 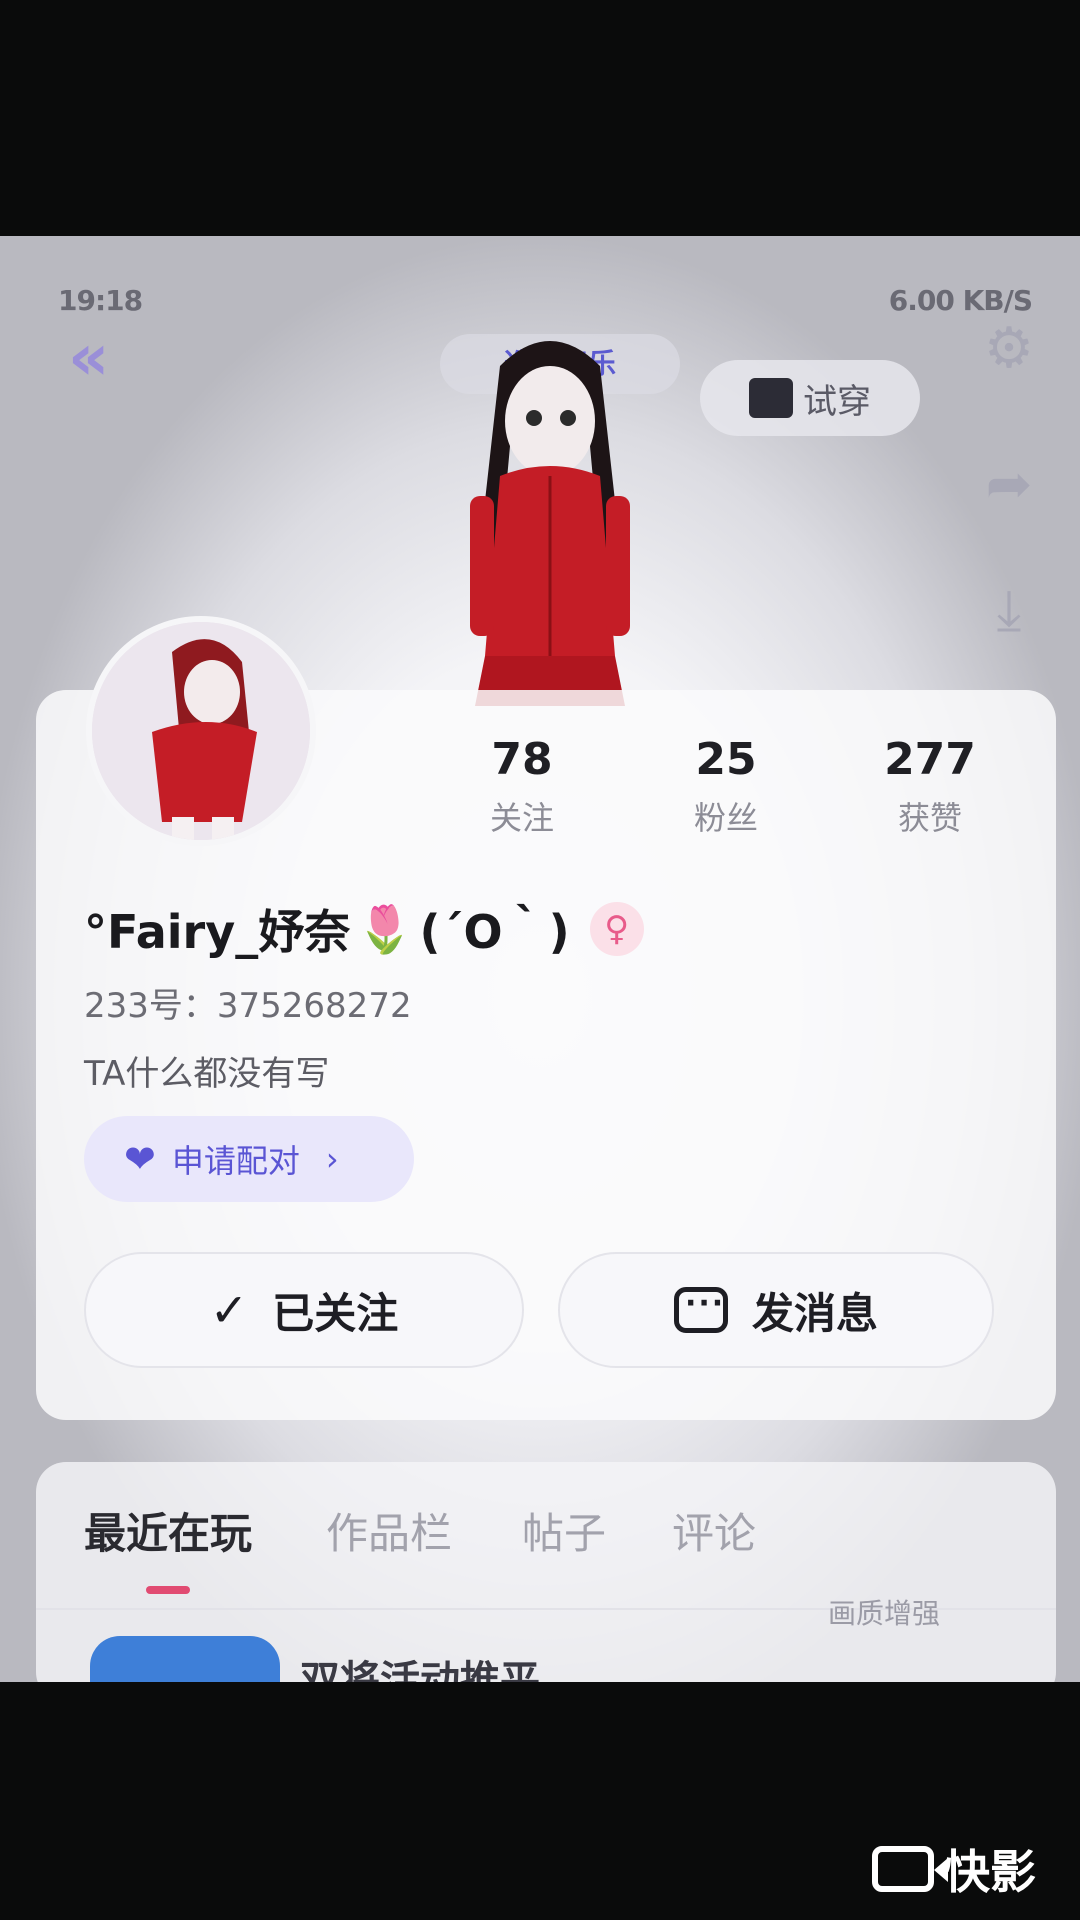 What do you see at coordinates (217, 932) in the screenshot?
I see `username: °Fairy_妤奈` at bounding box center [217, 932].